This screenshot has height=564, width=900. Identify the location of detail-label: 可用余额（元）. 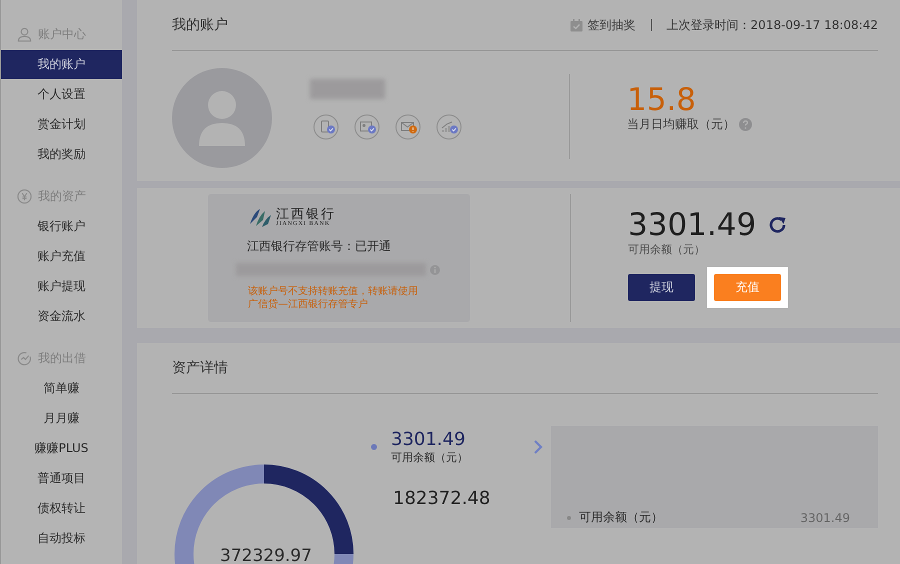
(621, 517).